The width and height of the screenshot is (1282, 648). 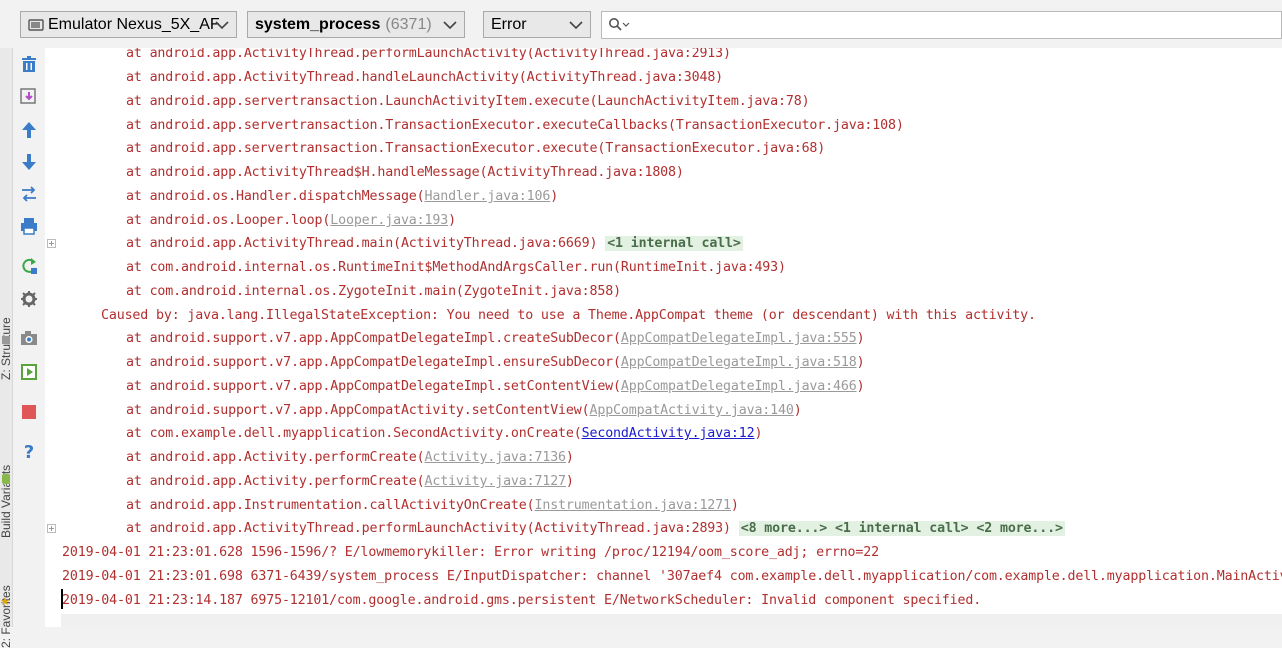 What do you see at coordinates (739, 338) in the screenshot?
I see `source-link: AppCompatDelegateImpl.java:555` at bounding box center [739, 338].